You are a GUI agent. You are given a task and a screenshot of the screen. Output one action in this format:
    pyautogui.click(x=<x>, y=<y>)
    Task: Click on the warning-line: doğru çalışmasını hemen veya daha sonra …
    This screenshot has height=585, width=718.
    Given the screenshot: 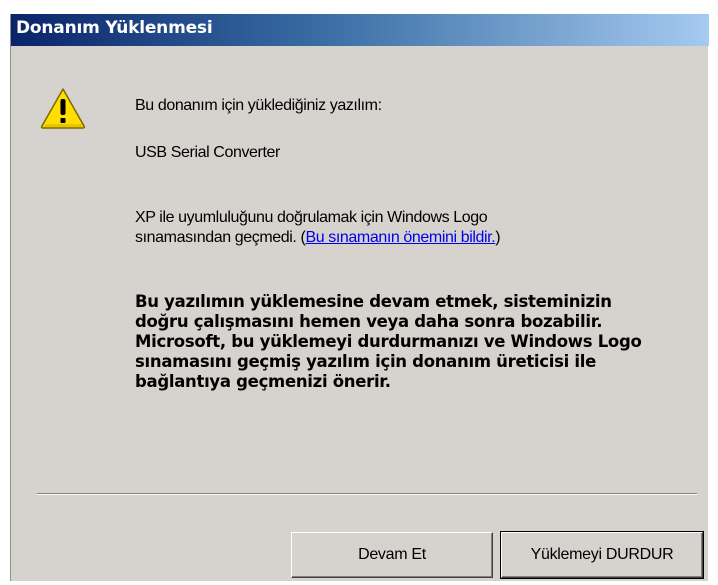 What is the action you would take?
    pyautogui.click(x=369, y=321)
    